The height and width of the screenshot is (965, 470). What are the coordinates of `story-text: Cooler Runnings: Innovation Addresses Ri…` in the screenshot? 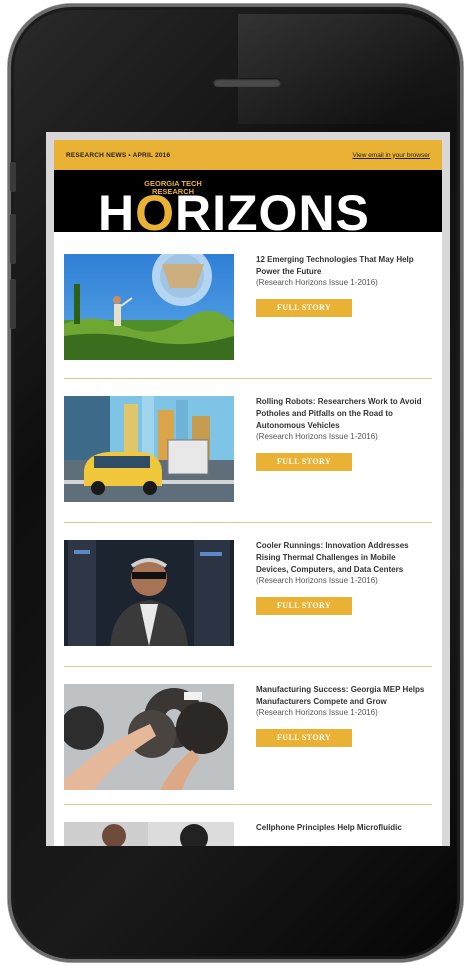 It's located at (341, 577).